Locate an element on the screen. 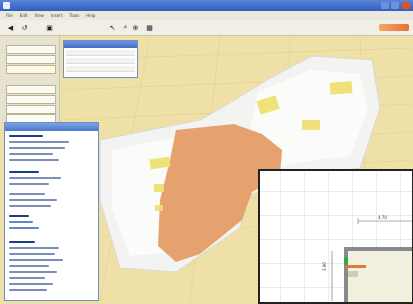 Image resolution: width=413 pixels, height=304 pixels. toolbar: ◀ ↺ ▣ ↖ ⌕ ⊕ ▦ is located at coordinates (206, 28).